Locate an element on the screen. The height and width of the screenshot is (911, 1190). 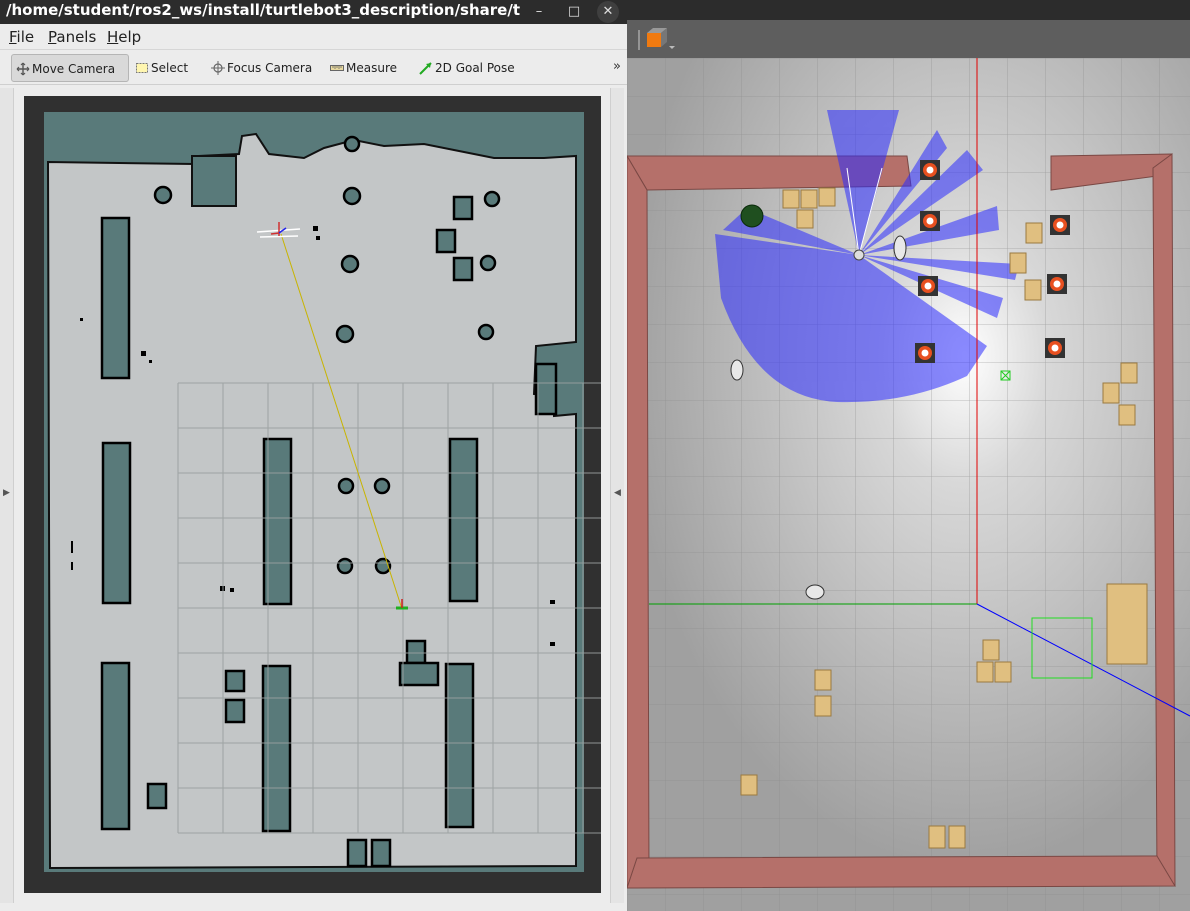
move-camera-label: Move Camera is located at coordinates (74, 69).